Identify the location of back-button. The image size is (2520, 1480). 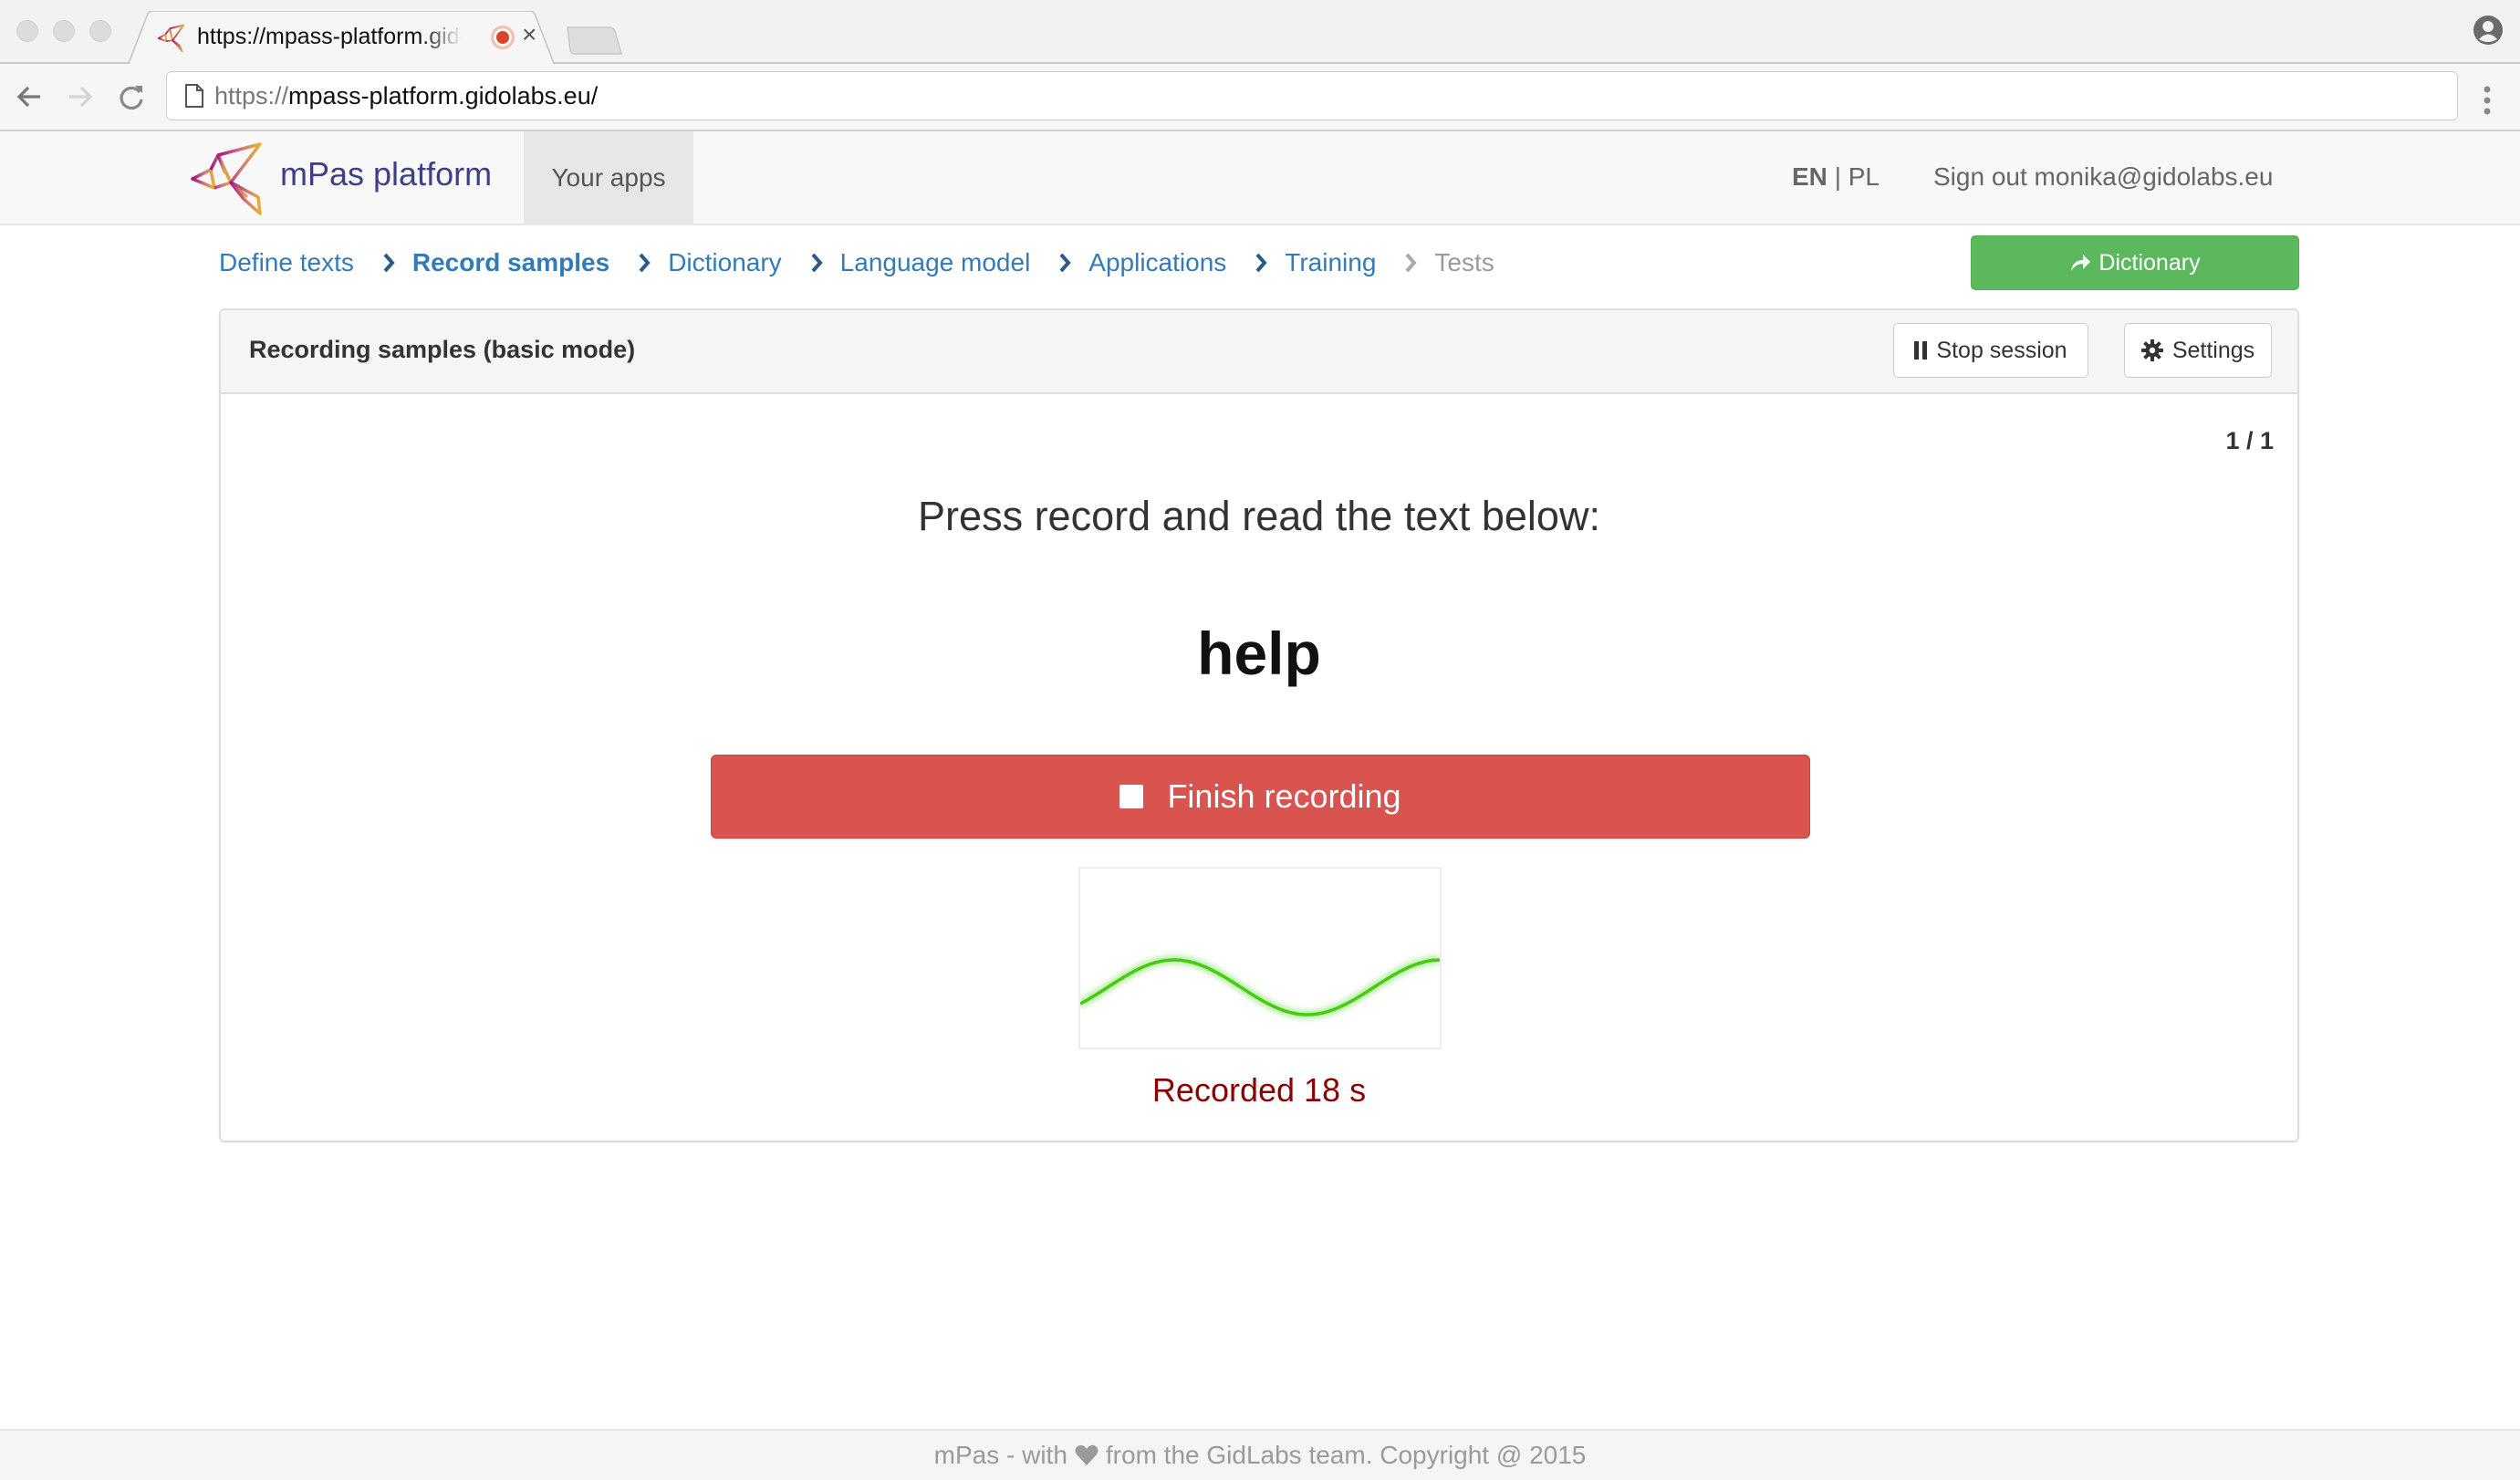
(29, 96).